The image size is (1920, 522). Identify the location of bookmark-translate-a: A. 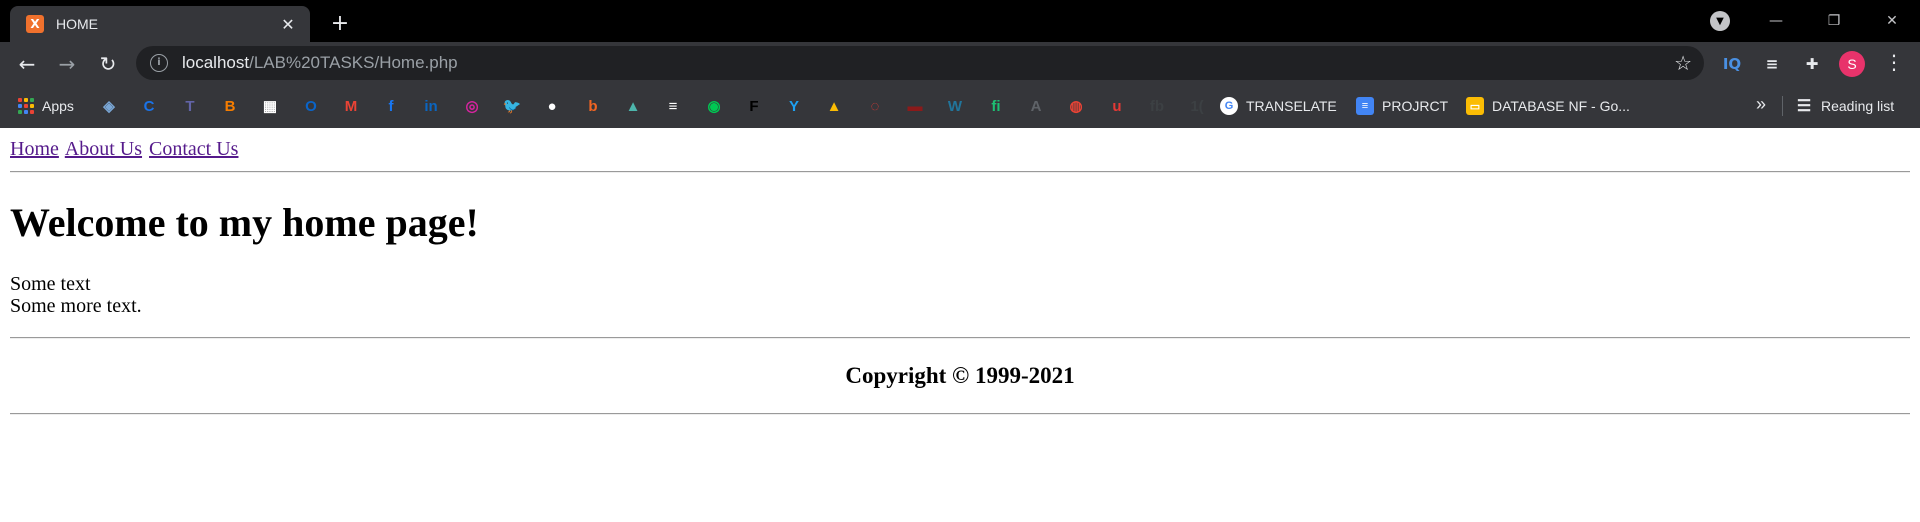
(1036, 106).